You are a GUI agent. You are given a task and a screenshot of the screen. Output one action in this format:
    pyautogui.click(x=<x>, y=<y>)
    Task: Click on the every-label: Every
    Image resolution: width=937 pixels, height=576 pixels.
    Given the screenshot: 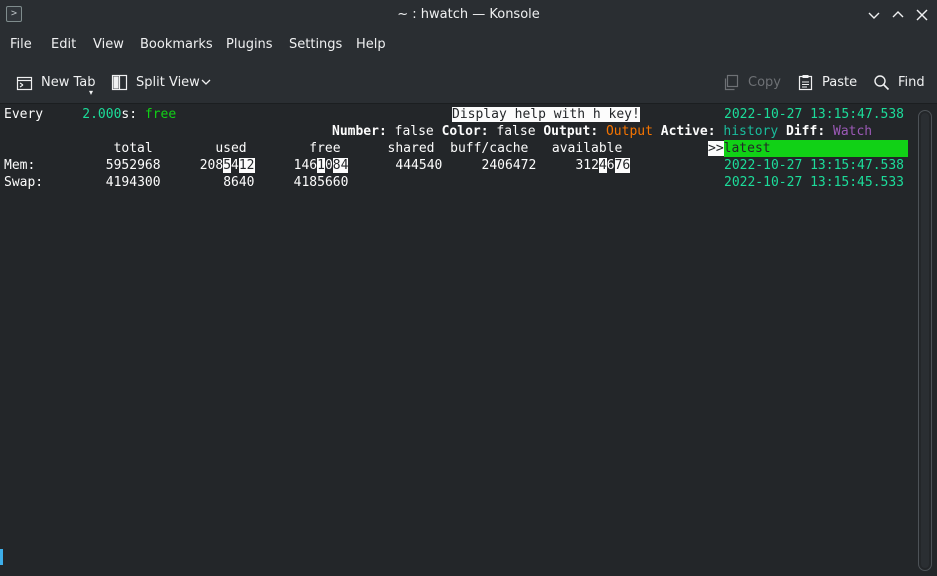 What is the action you would take?
    pyautogui.click(x=24, y=114)
    